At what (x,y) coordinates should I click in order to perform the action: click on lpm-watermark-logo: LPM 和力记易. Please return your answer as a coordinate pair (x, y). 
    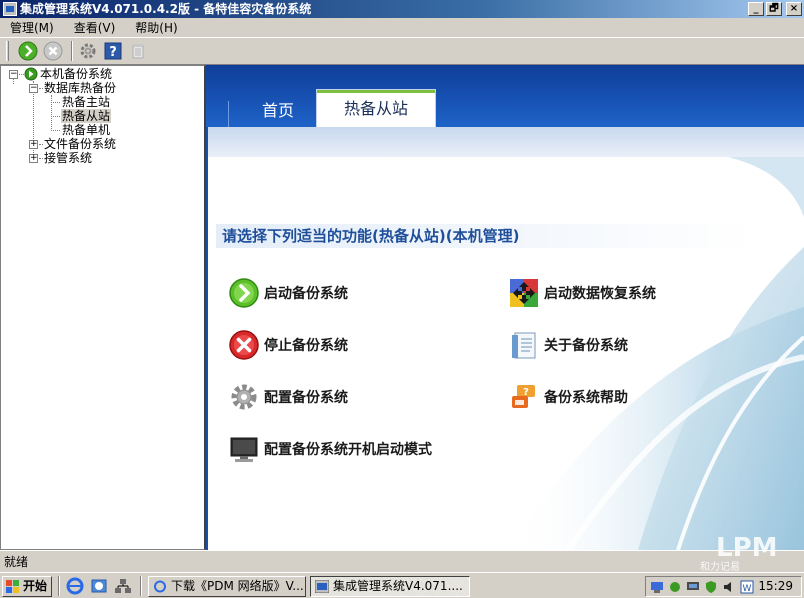
    Looking at the image, I should click on (739, 552).